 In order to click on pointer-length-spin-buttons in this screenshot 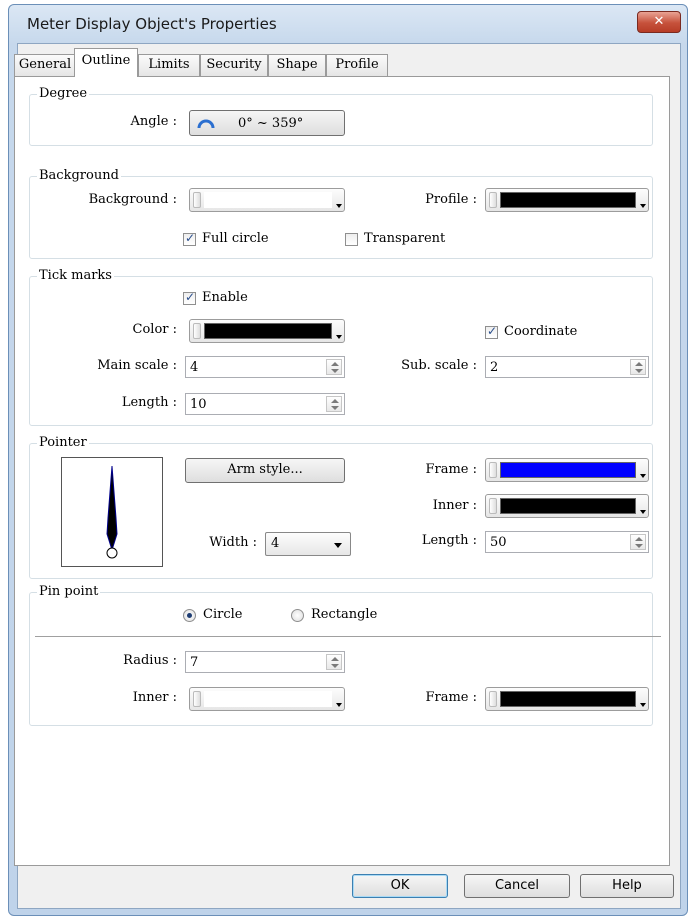, I will do `click(638, 542)`.